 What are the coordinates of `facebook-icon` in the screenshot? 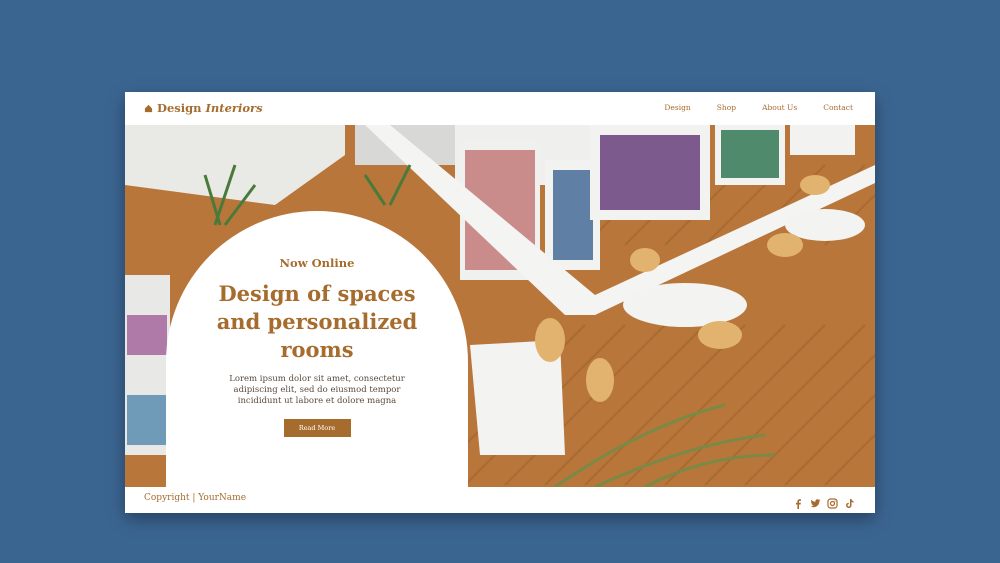 It's located at (798, 501).